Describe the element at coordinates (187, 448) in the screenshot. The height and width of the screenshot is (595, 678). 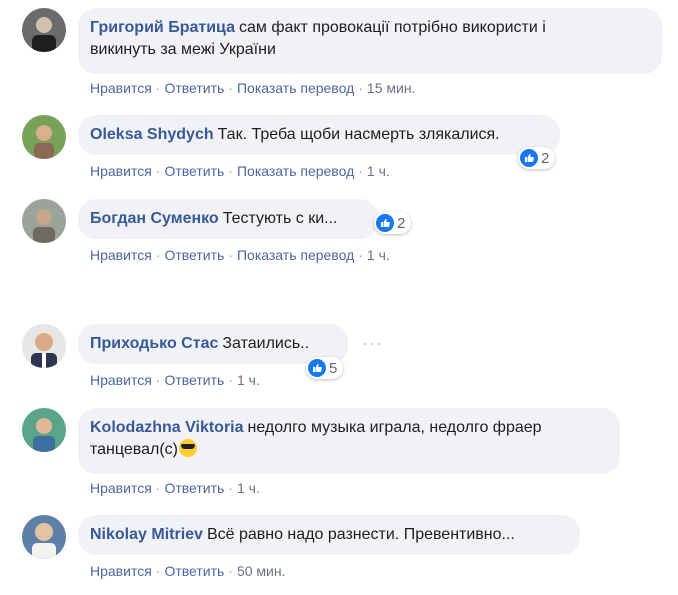
I see `sunglasses-emoji-icon` at that location.